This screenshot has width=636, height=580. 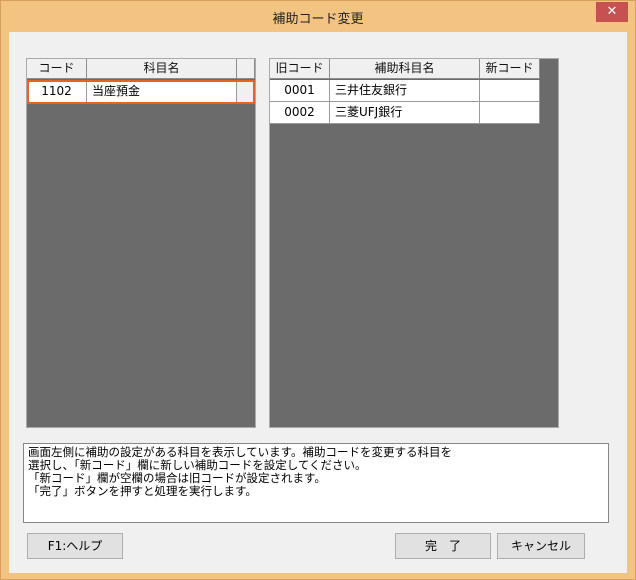 I want to click on sub-account-name-cell: 三井住友銀行, so click(x=405, y=91).